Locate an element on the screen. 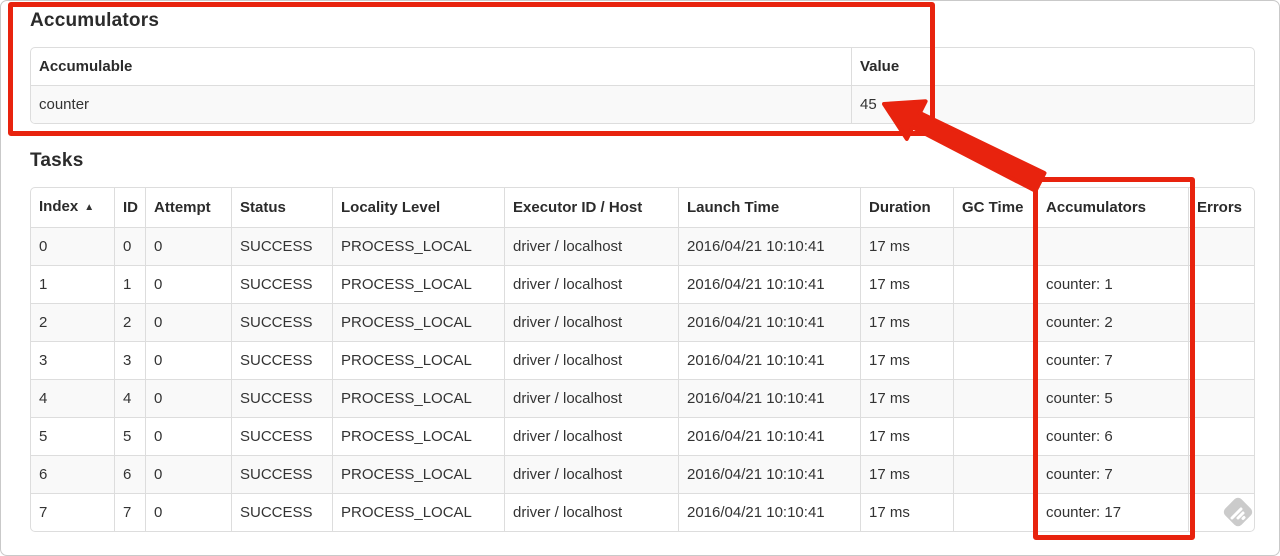  cell-id: 1 is located at coordinates (129, 284).